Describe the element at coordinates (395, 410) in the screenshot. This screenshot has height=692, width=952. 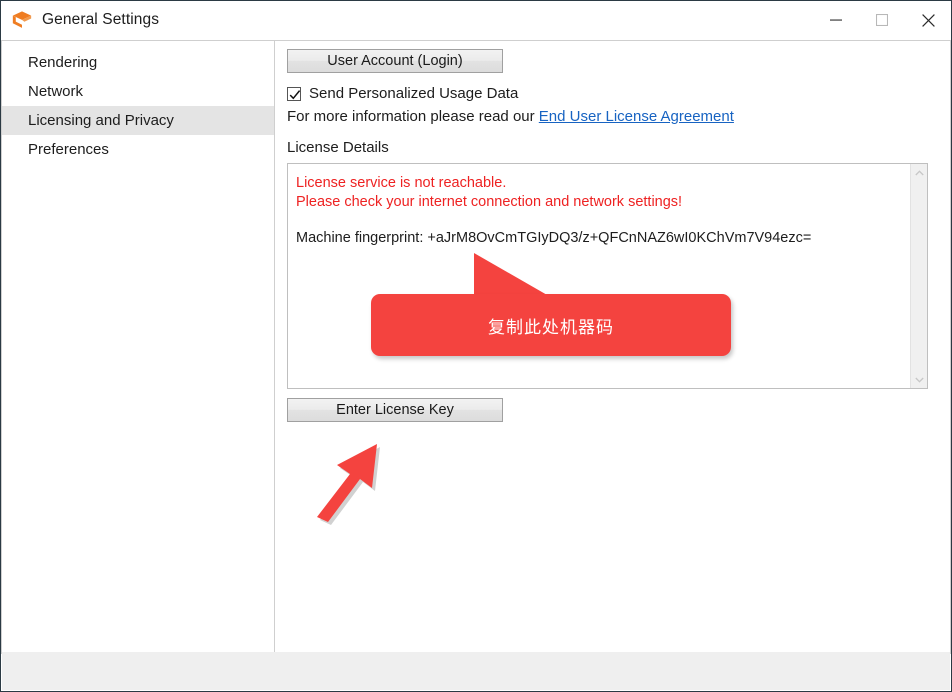
I see `enter-license-key-button: Enter License Key` at that location.